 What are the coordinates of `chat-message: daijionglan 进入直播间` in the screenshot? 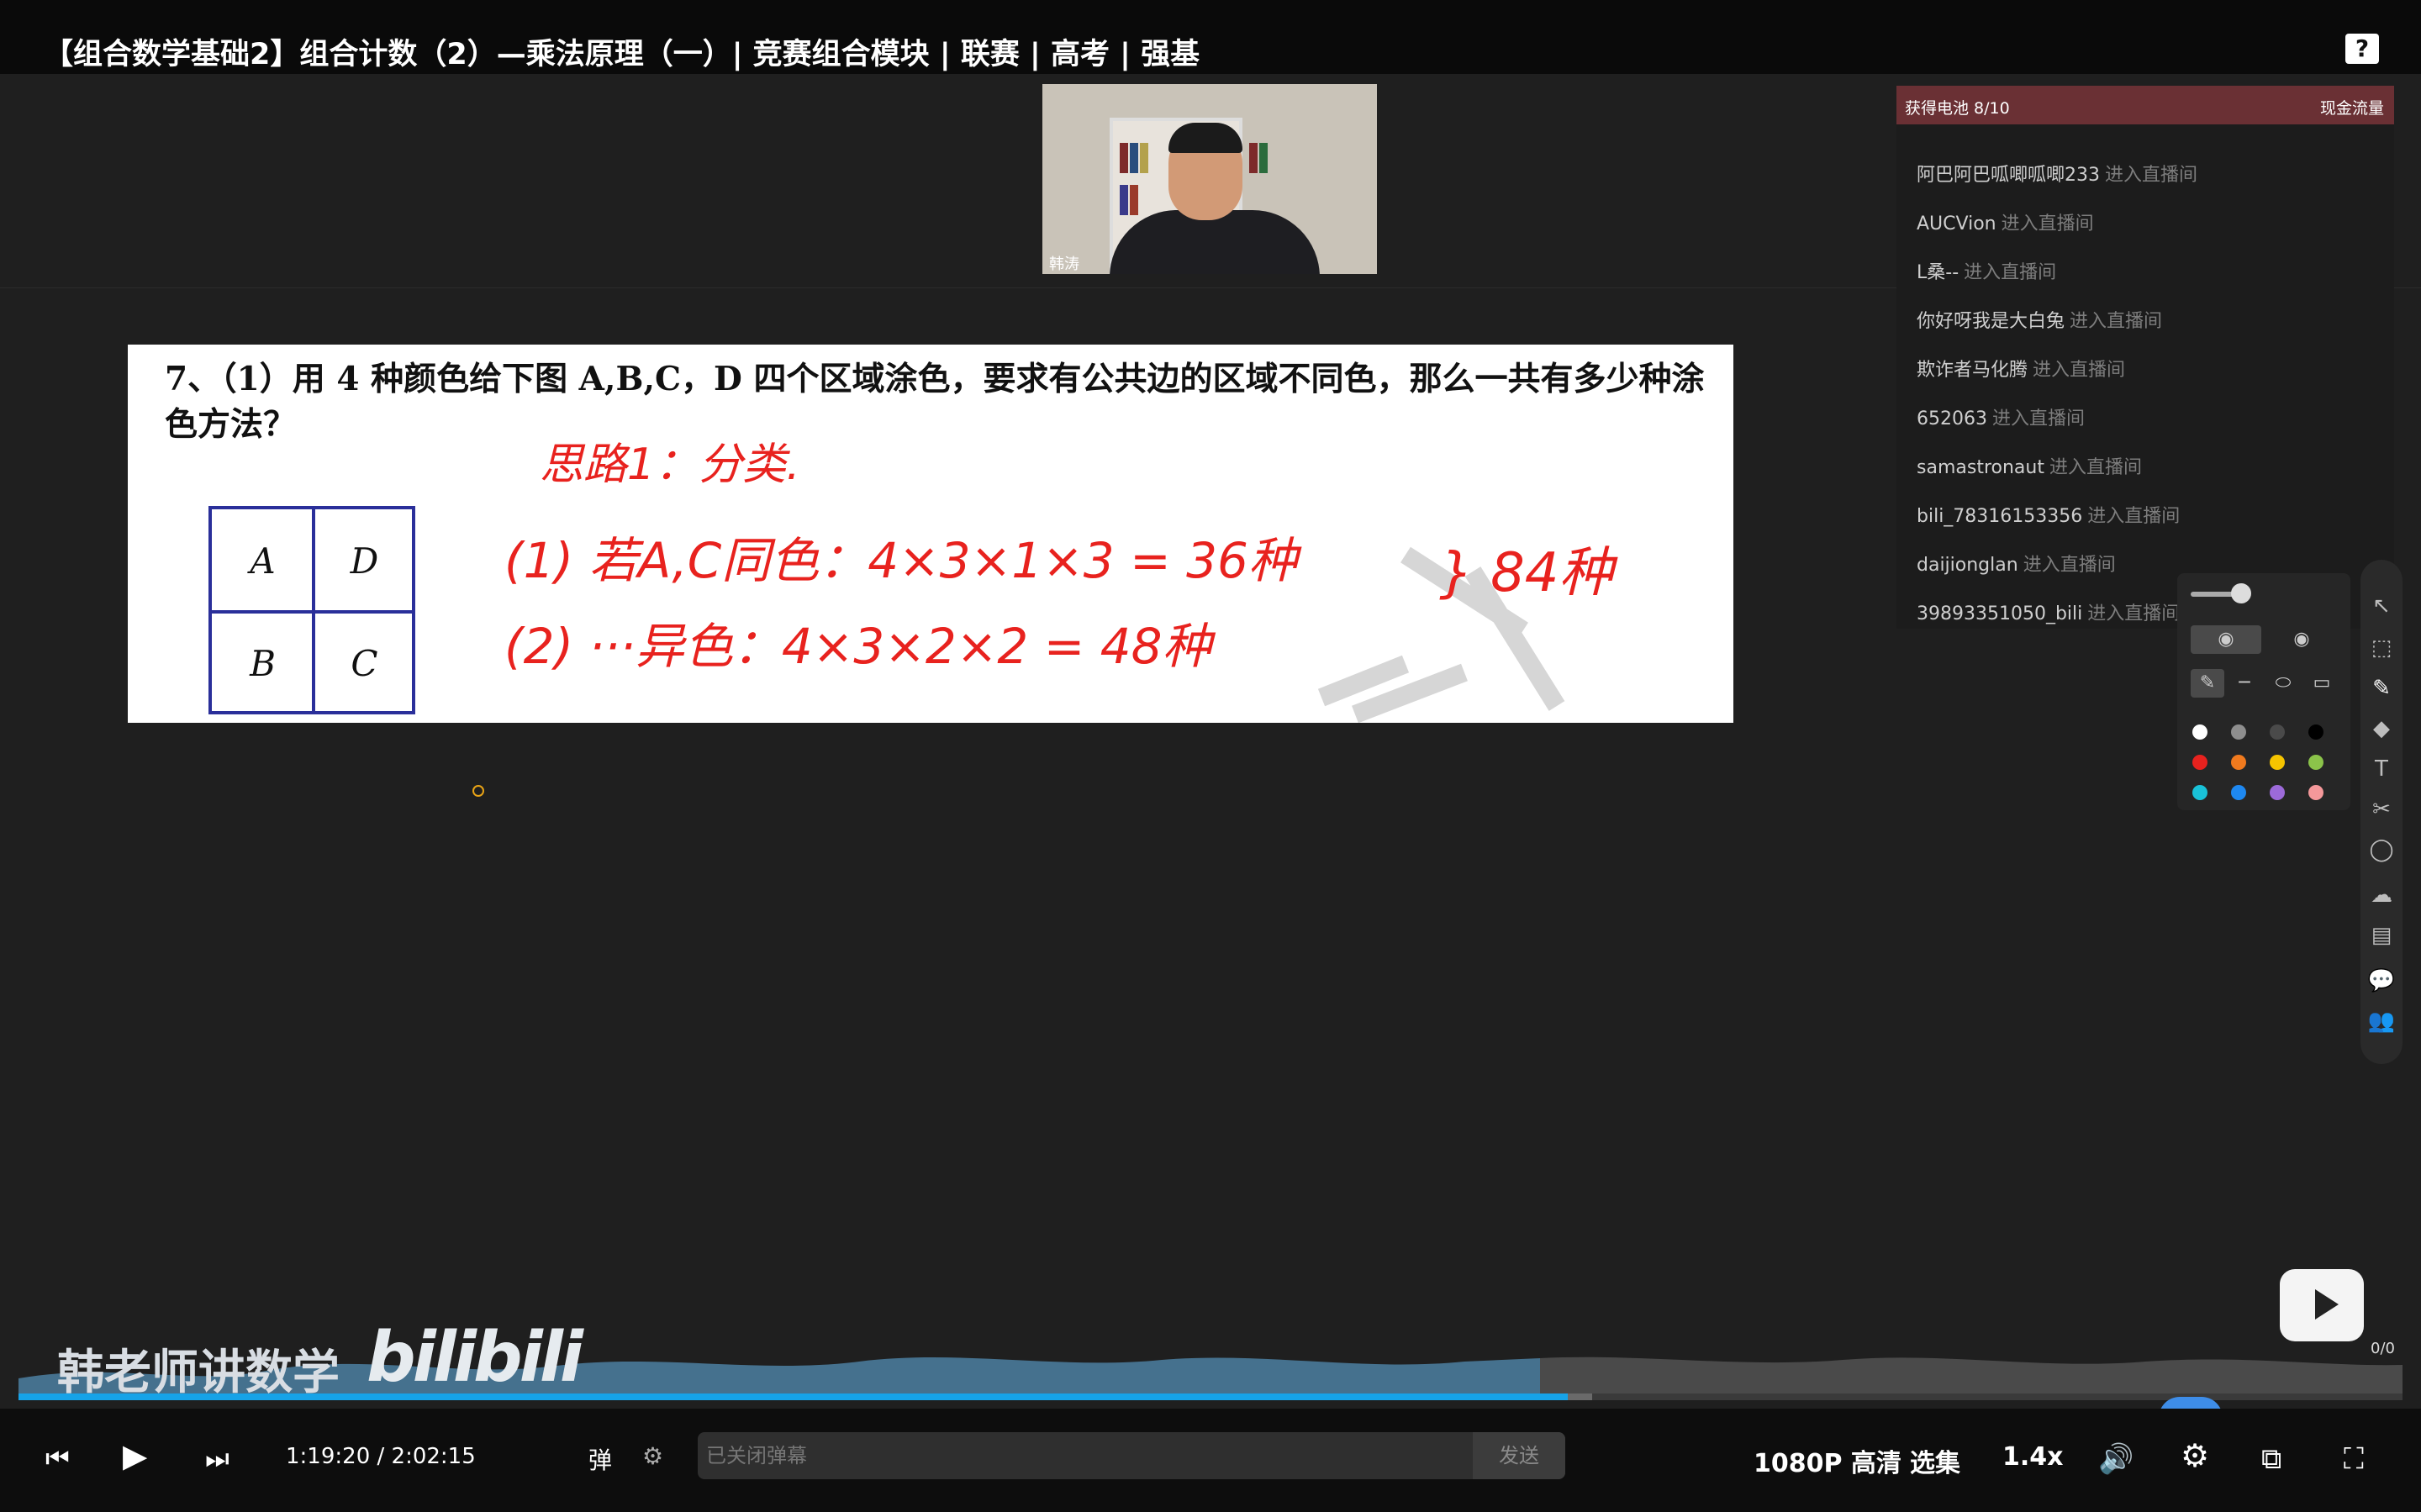 It's located at (2016, 563).